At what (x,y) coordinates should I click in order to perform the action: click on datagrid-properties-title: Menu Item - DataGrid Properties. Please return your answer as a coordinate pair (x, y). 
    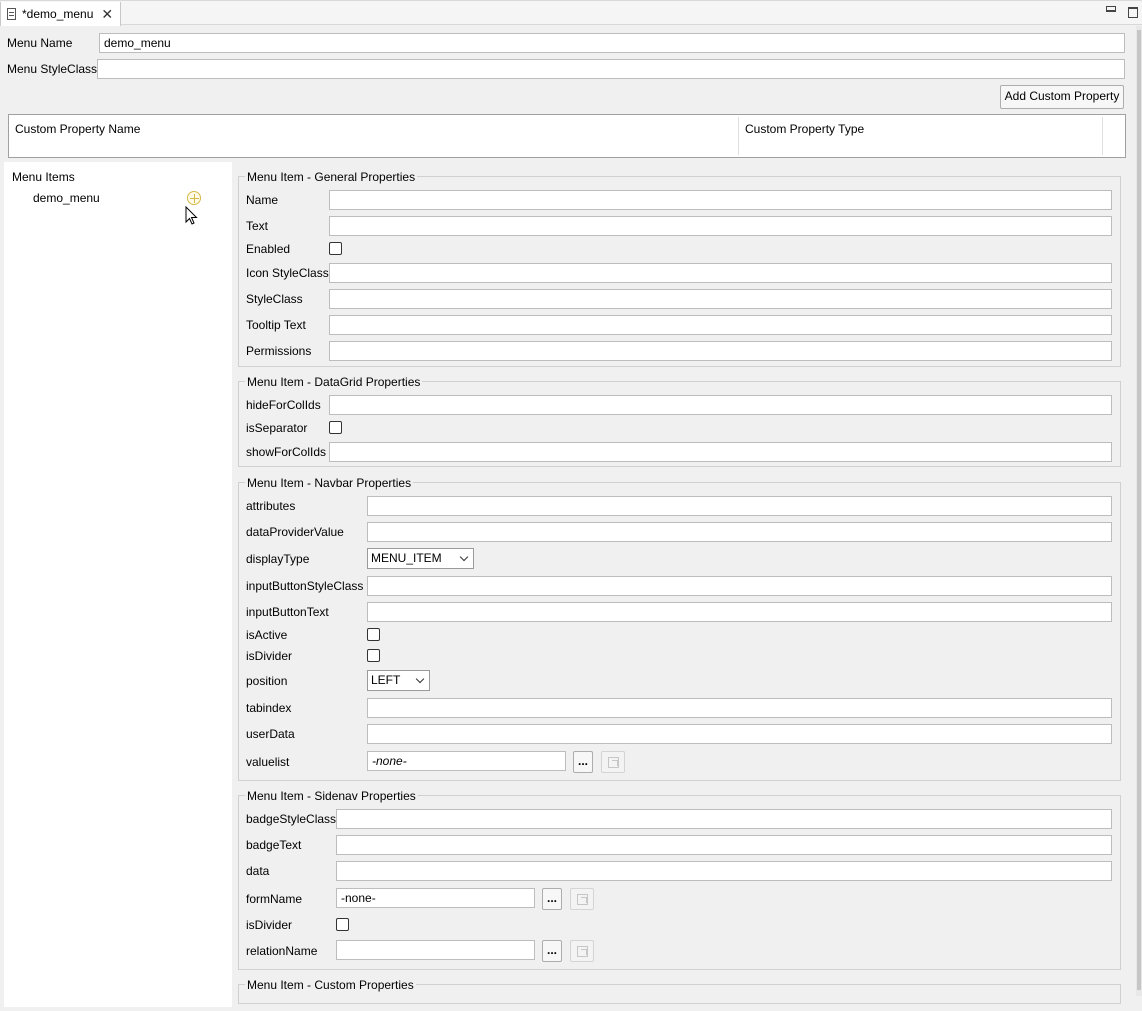
    Looking at the image, I should click on (334, 382).